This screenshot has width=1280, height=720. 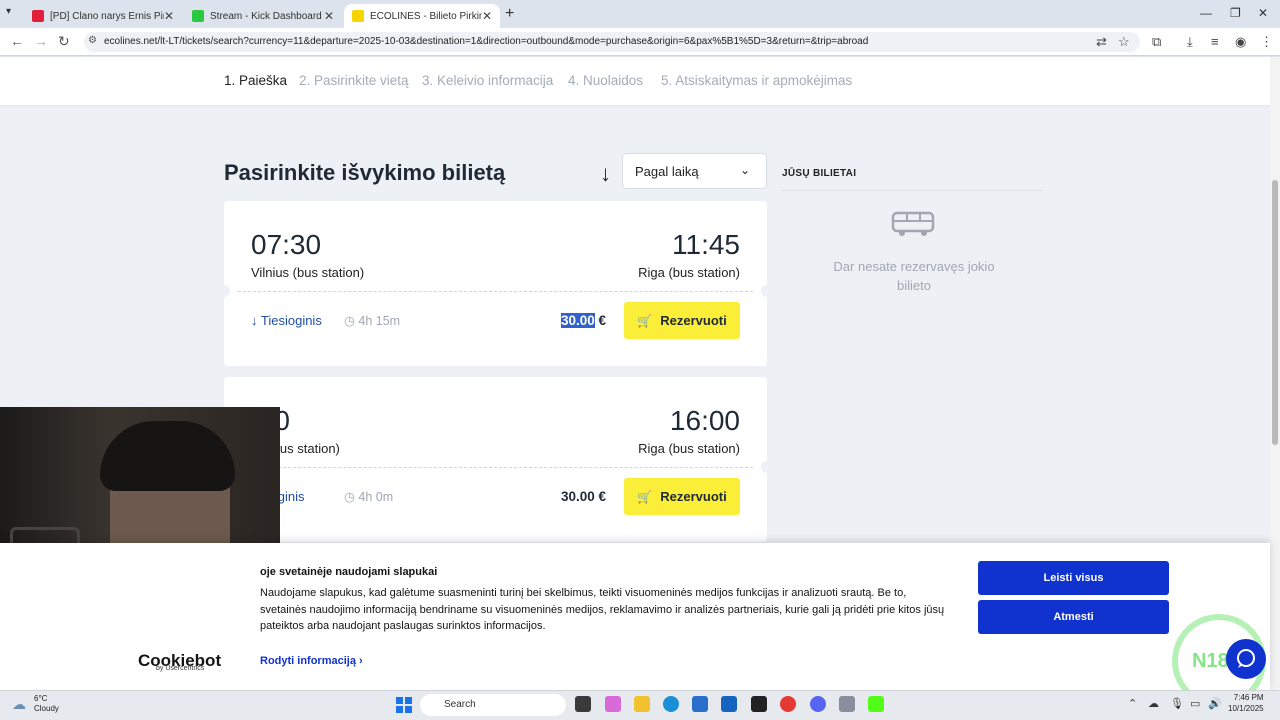 I want to click on cloud-icon: ☁, so click(x=19, y=704).